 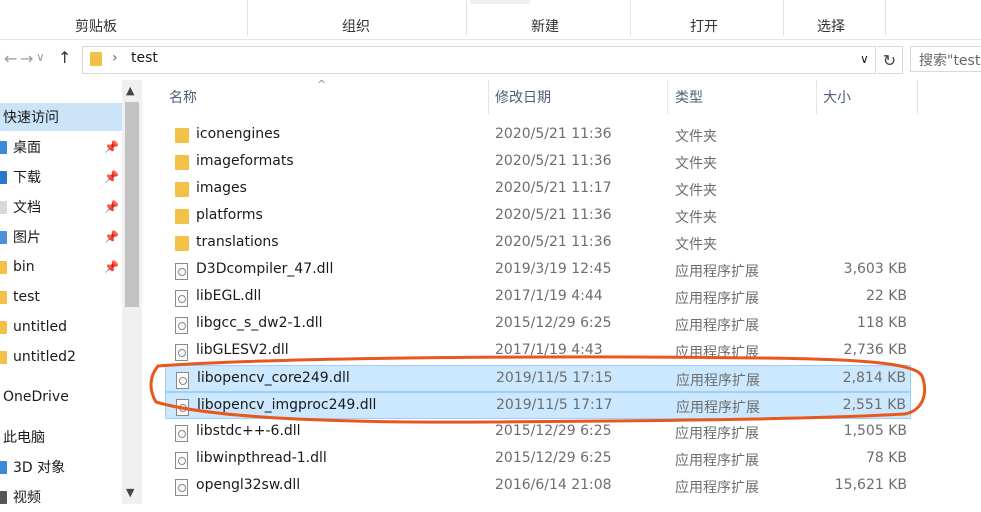 I want to click on annotation-highlight, so click(x=538, y=389).